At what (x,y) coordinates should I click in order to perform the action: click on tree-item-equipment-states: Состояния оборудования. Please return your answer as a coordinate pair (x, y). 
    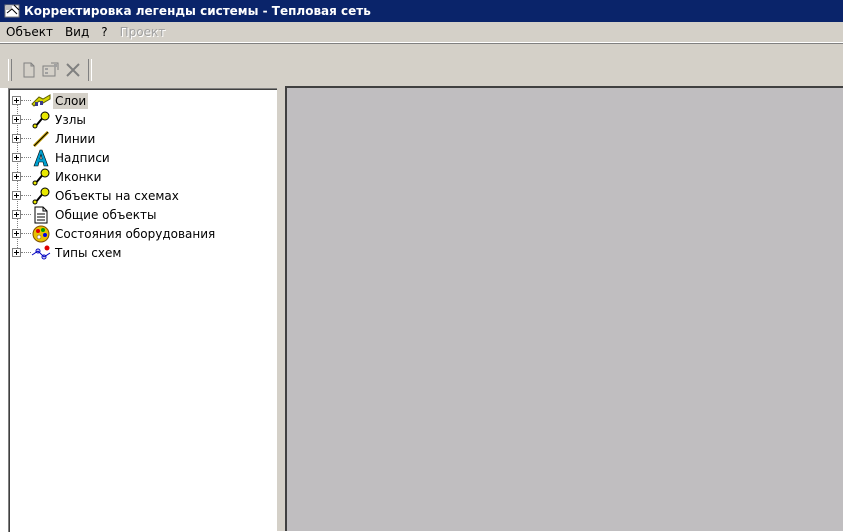
    Looking at the image, I should click on (143, 233).